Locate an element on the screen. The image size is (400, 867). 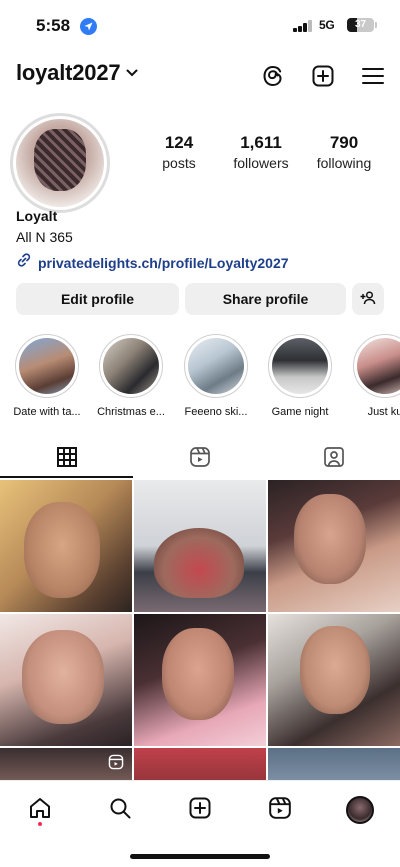
highlight-item: Game night is located at coordinates (300, 376).